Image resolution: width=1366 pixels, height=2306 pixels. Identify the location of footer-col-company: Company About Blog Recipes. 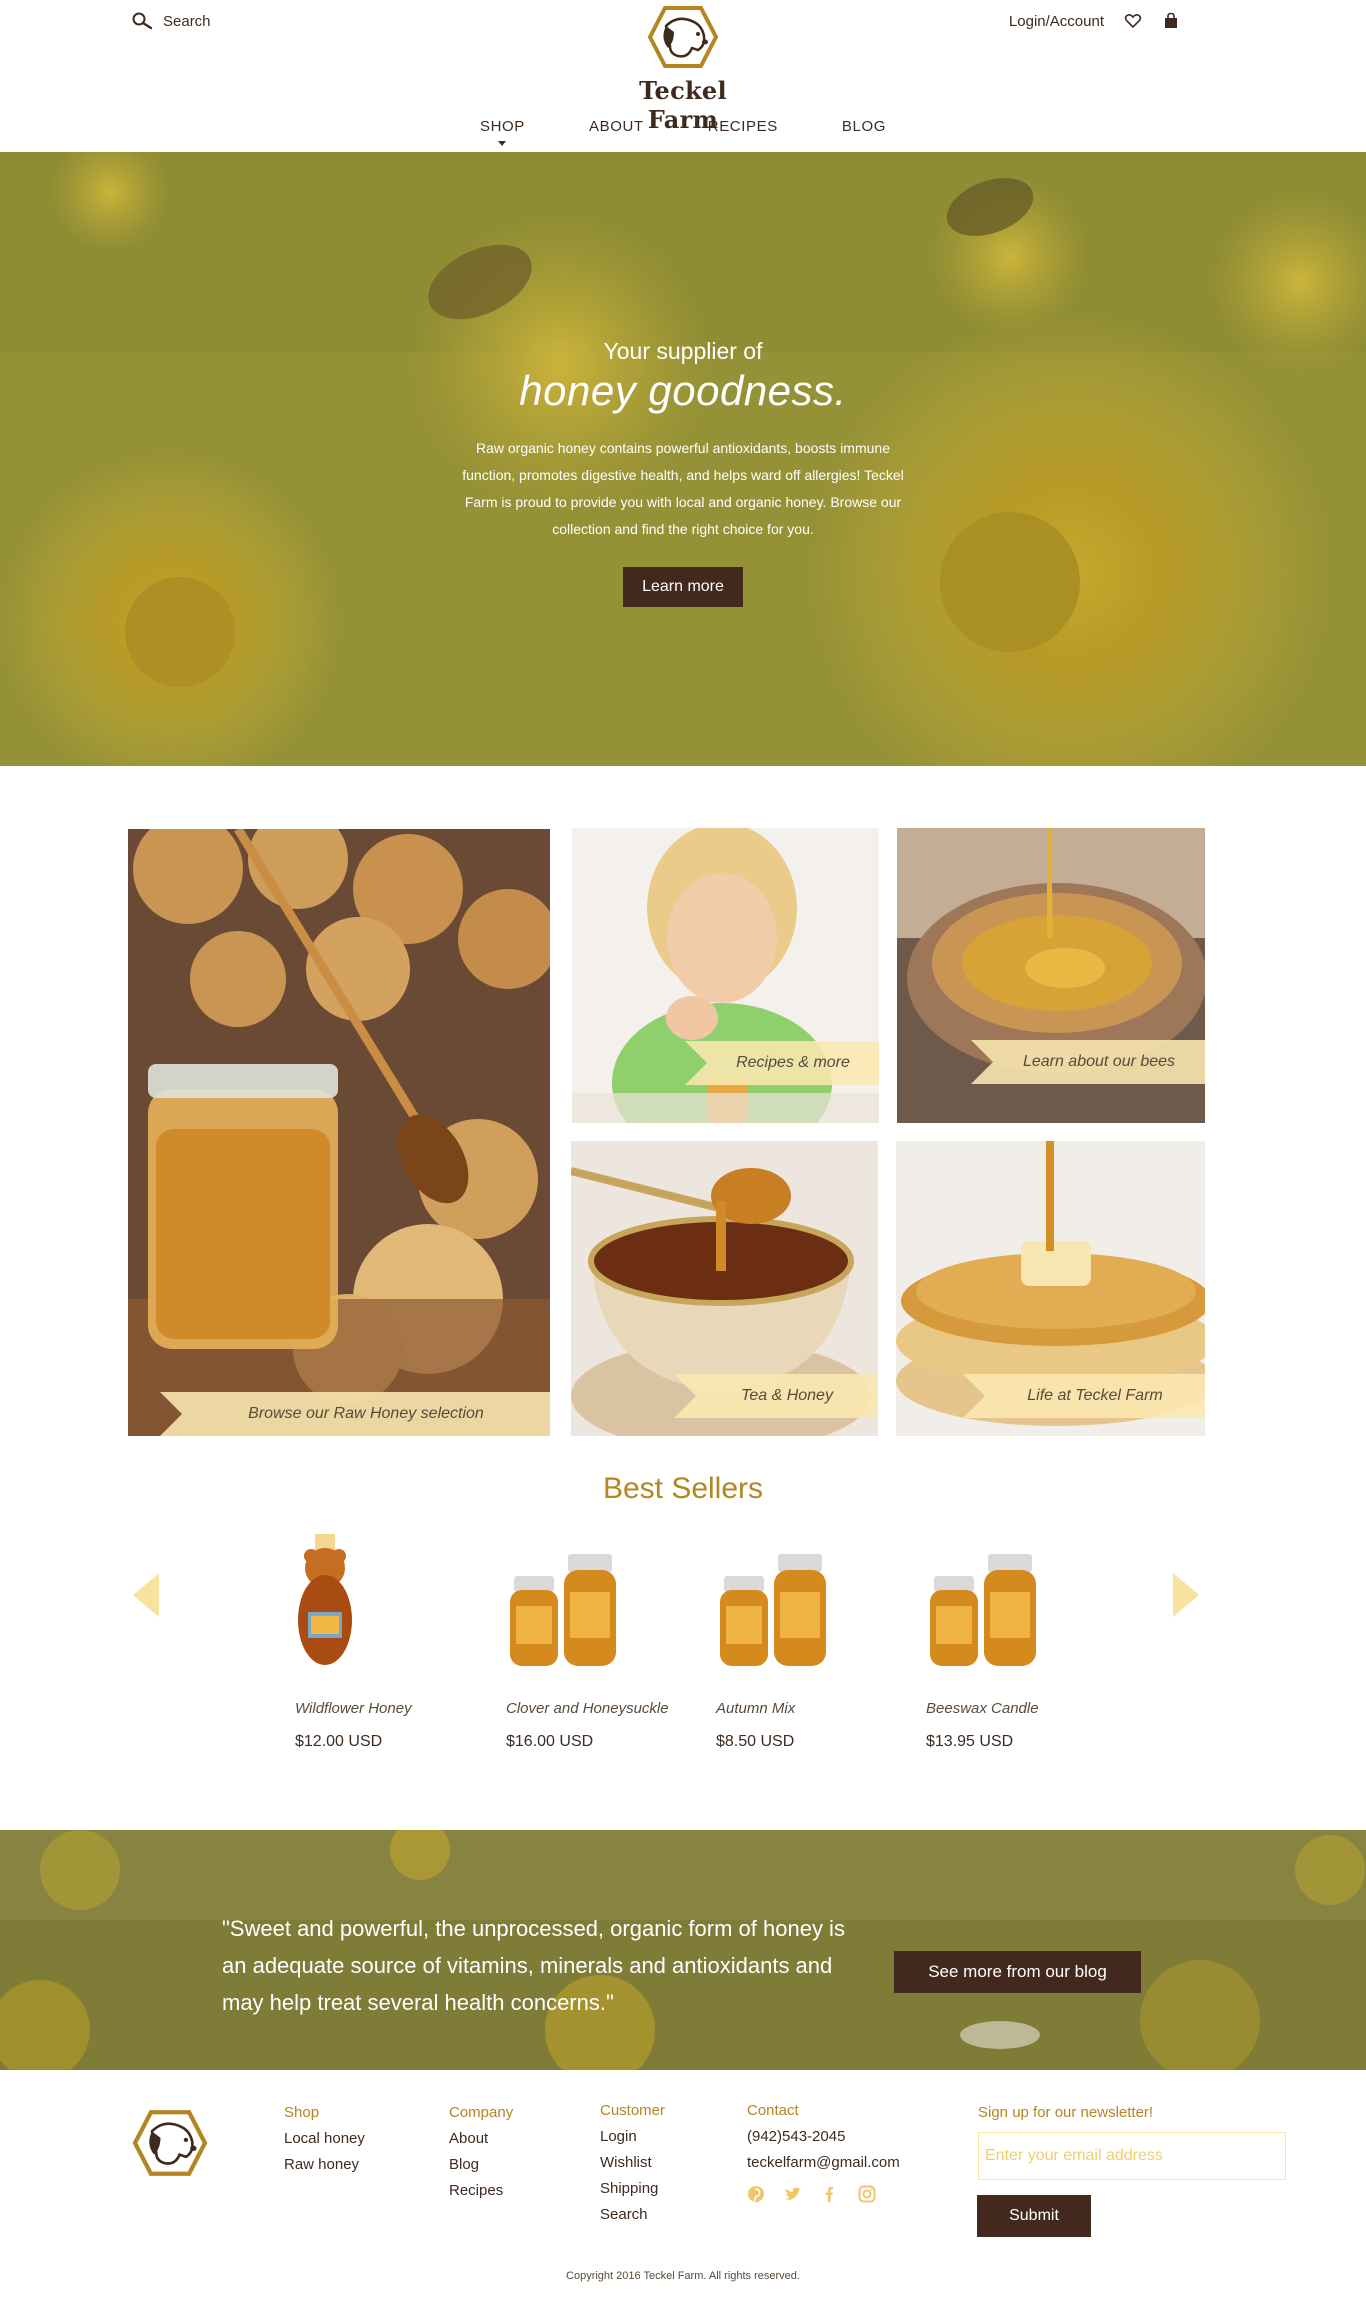
(481, 2156).